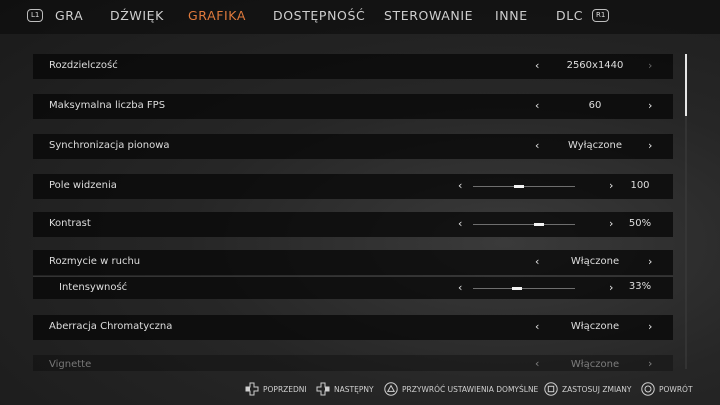 This screenshot has height=405, width=720. What do you see at coordinates (69, 15) in the screenshot?
I see `tab-gra: GRA` at bounding box center [69, 15].